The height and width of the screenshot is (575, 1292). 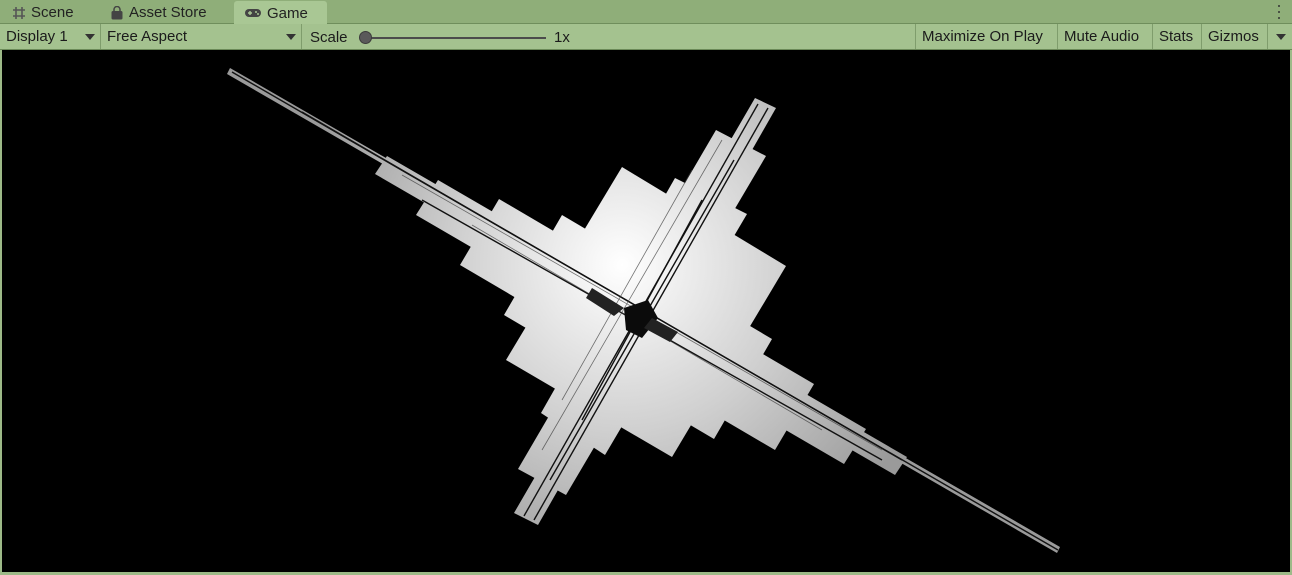 What do you see at coordinates (982, 36) in the screenshot?
I see `maximize-on-play-label: Maximize On Play` at bounding box center [982, 36].